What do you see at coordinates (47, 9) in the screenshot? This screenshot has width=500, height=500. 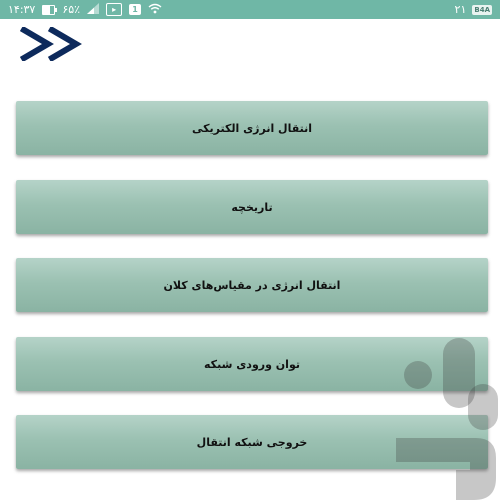 I see `battery-fill` at bounding box center [47, 9].